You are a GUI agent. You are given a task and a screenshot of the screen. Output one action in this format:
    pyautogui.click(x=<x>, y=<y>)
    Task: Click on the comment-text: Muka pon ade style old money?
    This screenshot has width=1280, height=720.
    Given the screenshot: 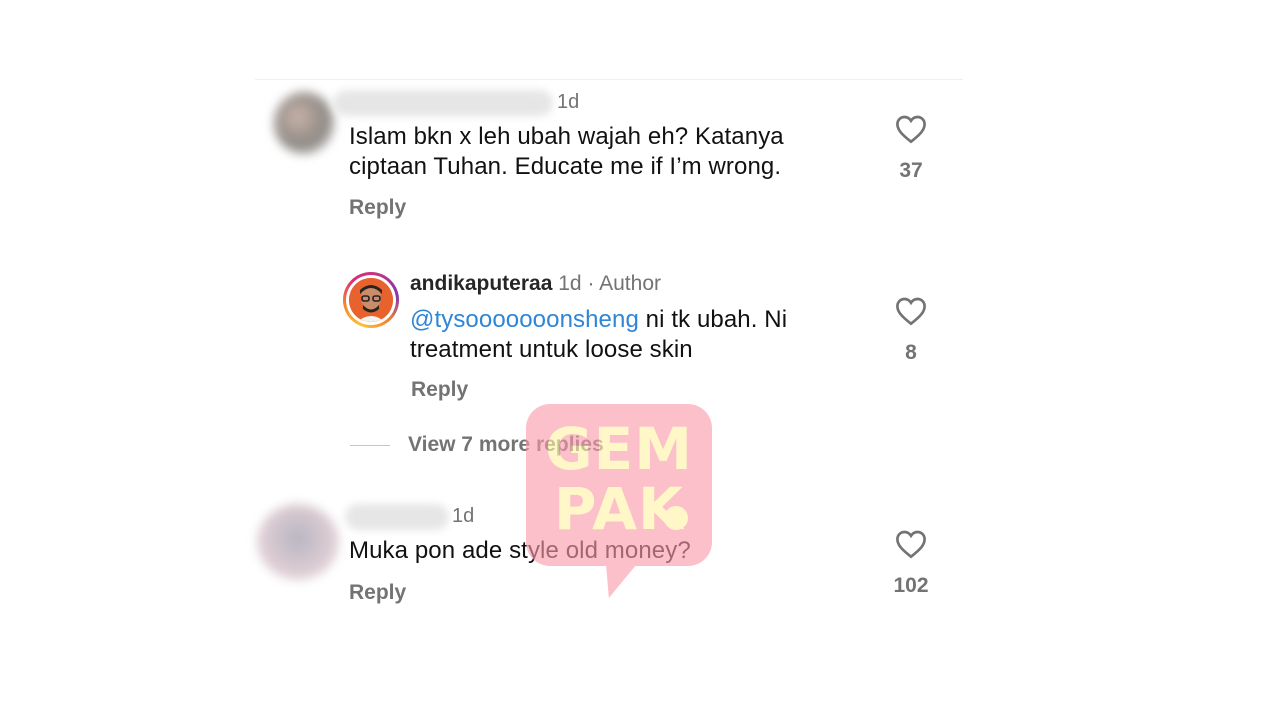 What is the action you would take?
    pyautogui.click(x=520, y=550)
    